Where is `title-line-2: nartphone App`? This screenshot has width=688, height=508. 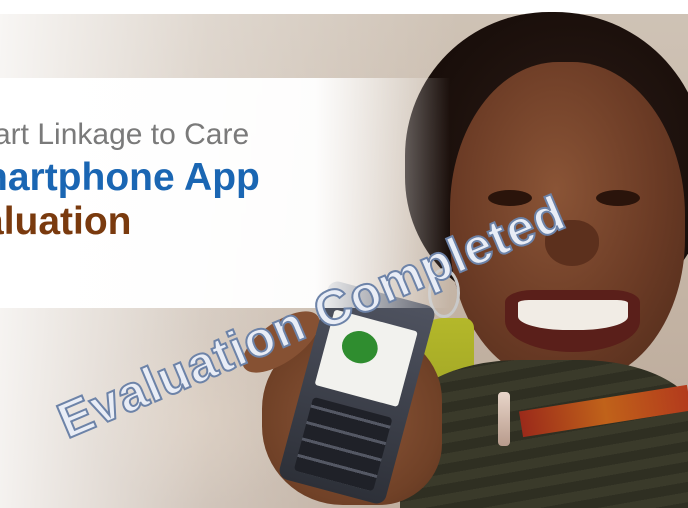
title-line-2: nartphone App is located at coordinates (130, 177).